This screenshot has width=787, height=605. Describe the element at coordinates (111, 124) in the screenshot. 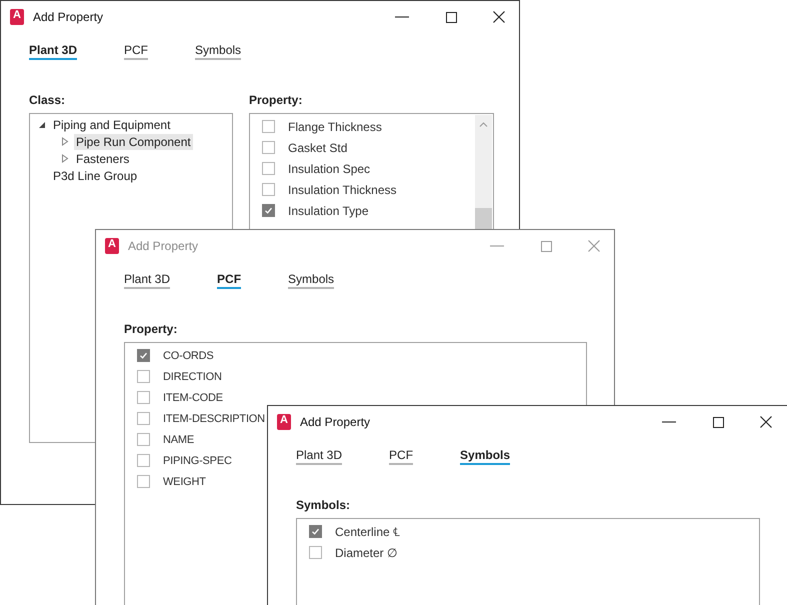

I see `tree-item: Piping and Equipment` at that location.